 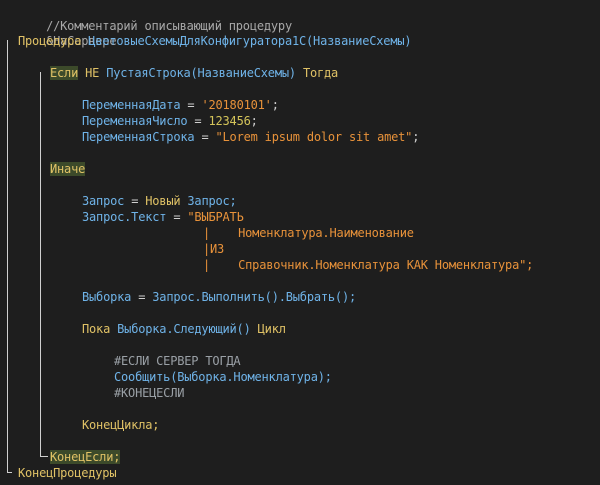 What do you see at coordinates (67, 32) in the screenshot?
I see `code-line: &НаСервере` at bounding box center [67, 32].